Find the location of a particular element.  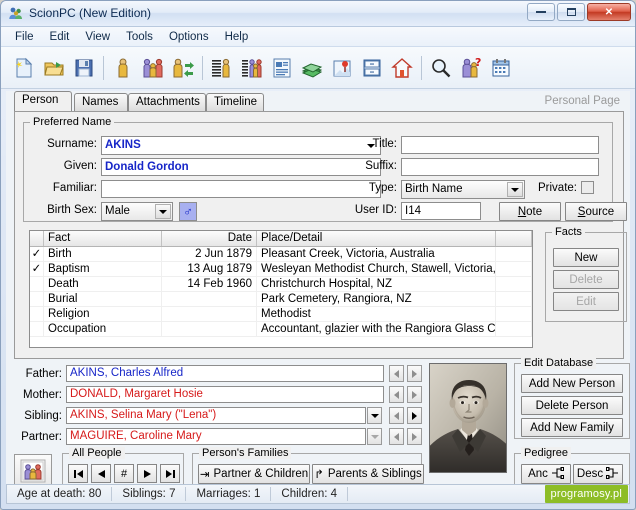

save-disk-icon is located at coordinates (84, 68).